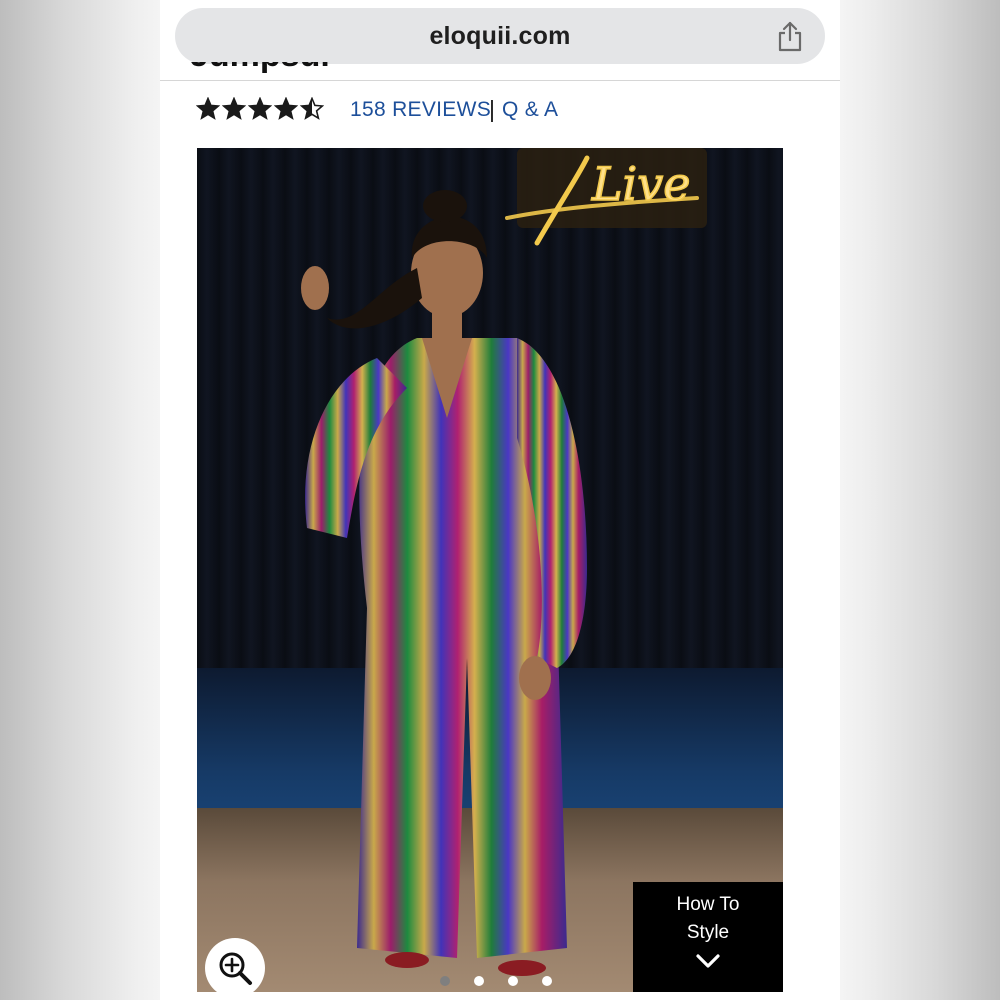 The width and height of the screenshot is (1000, 1000). Describe the element at coordinates (708, 904) in the screenshot. I see `how-to-style-line1: How To` at that location.